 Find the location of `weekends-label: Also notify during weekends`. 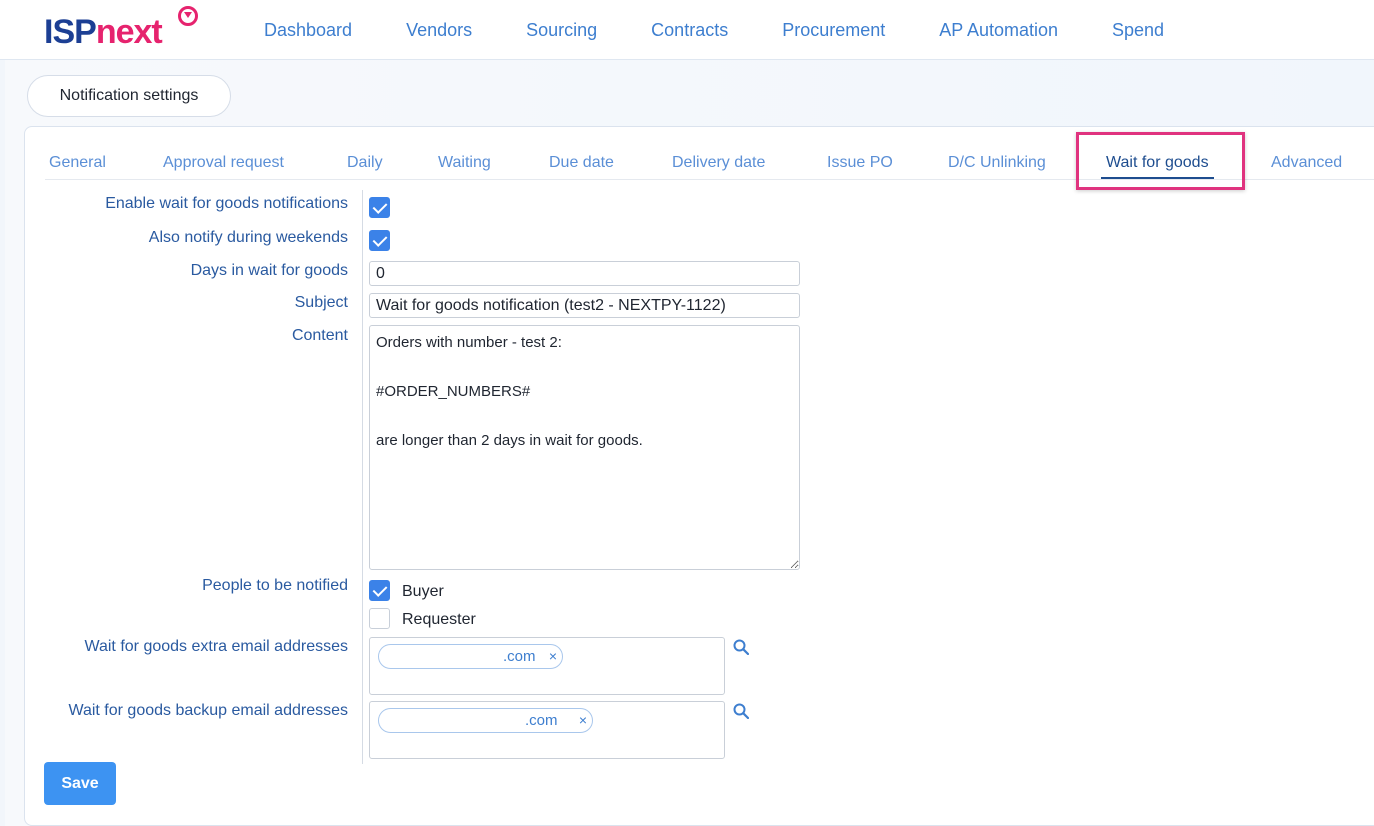

weekends-label: Also notify during weekends is located at coordinates (248, 237).